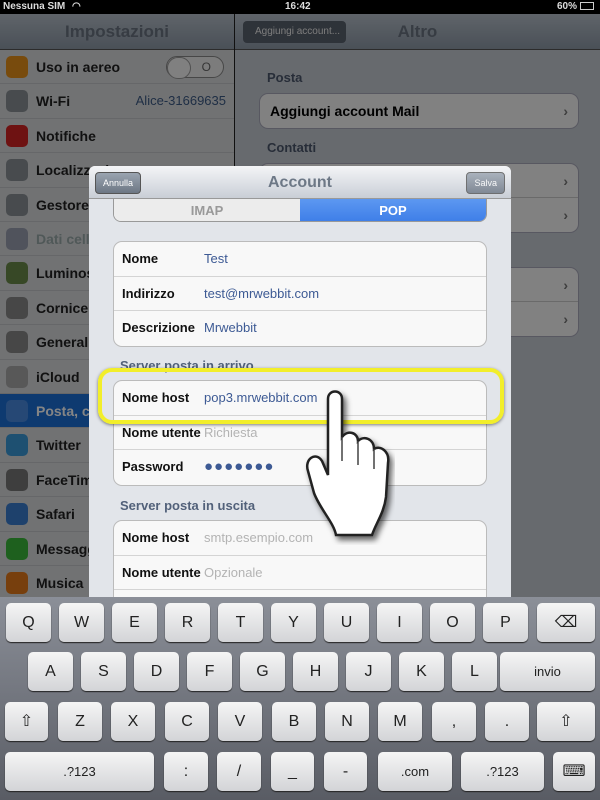  What do you see at coordinates (153, 466) in the screenshot?
I see `field-label: Password` at bounding box center [153, 466].